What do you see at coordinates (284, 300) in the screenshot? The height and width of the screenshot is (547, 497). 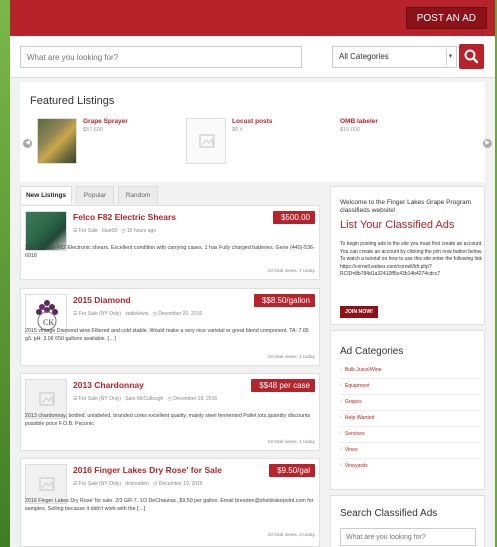 I see `price-tag: $$8.50/gallon` at bounding box center [284, 300].